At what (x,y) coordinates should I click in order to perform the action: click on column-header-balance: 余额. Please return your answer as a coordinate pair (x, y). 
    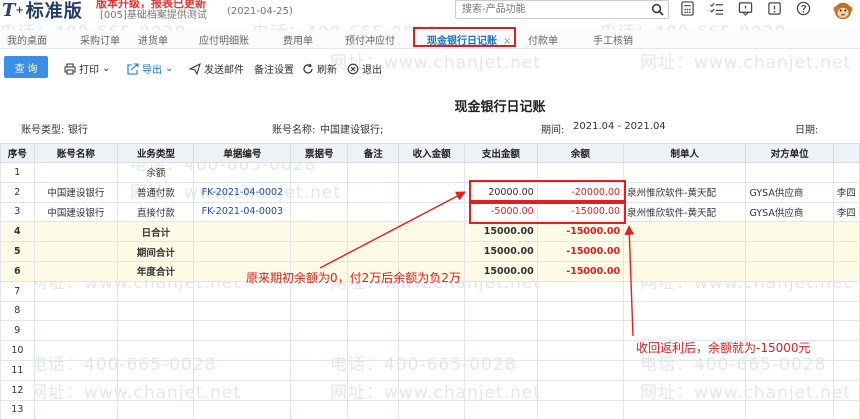
    Looking at the image, I should click on (580, 153).